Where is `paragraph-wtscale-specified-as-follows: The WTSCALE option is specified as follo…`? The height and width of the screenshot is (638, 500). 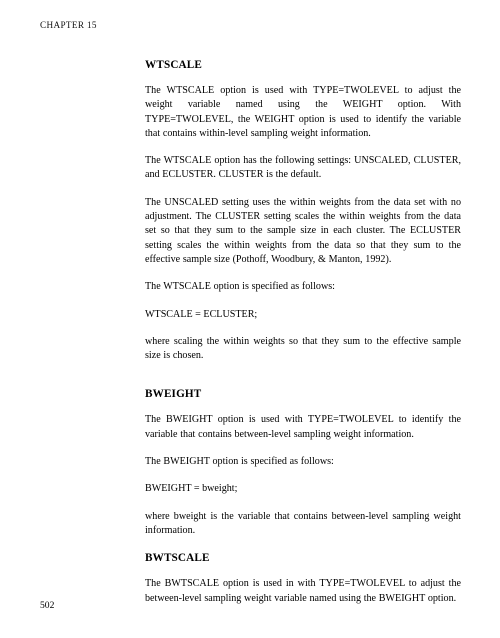
paragraph-wtscale-specified-as-follows: The WTSCALE option is specified as follo… is located at coordinates (240, 287).